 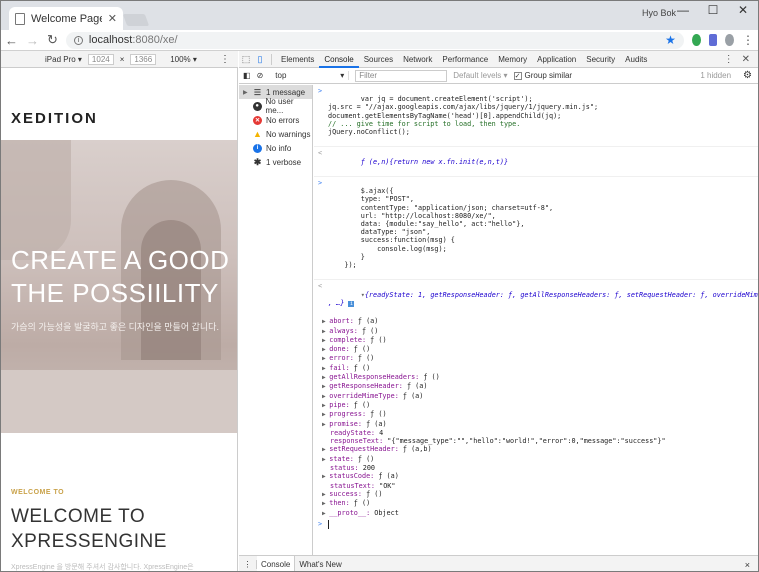 I want to click on console-line: console.log(msg);, so click(x=387, y=248).